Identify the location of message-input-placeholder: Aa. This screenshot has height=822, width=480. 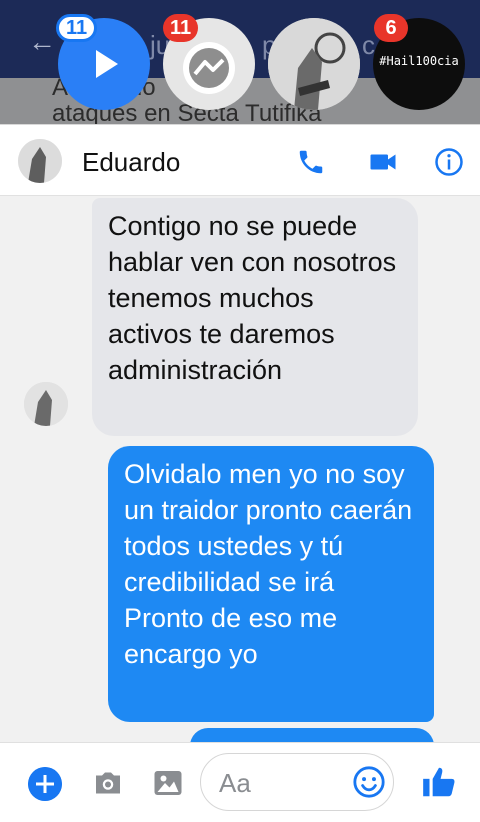
(235, 783).